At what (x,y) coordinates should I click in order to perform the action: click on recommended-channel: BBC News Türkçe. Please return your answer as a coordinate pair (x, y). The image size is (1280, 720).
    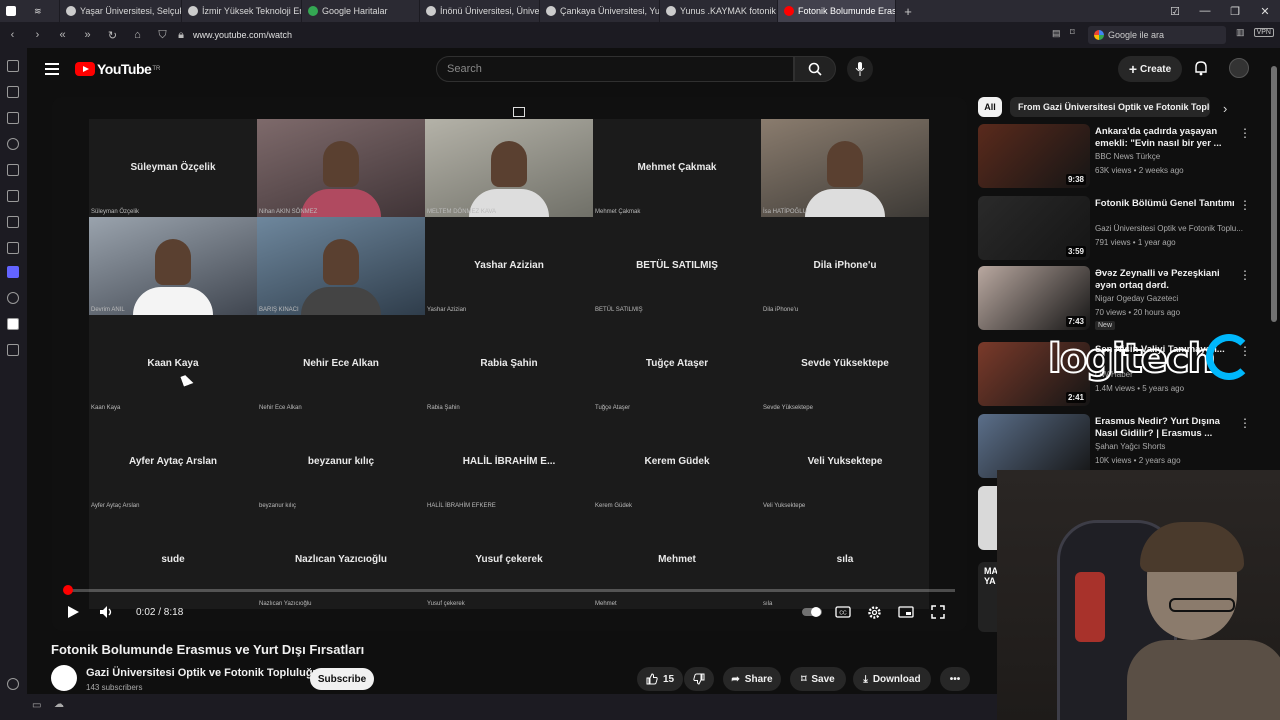
    Looking at the image, I should click on (1127, 156).